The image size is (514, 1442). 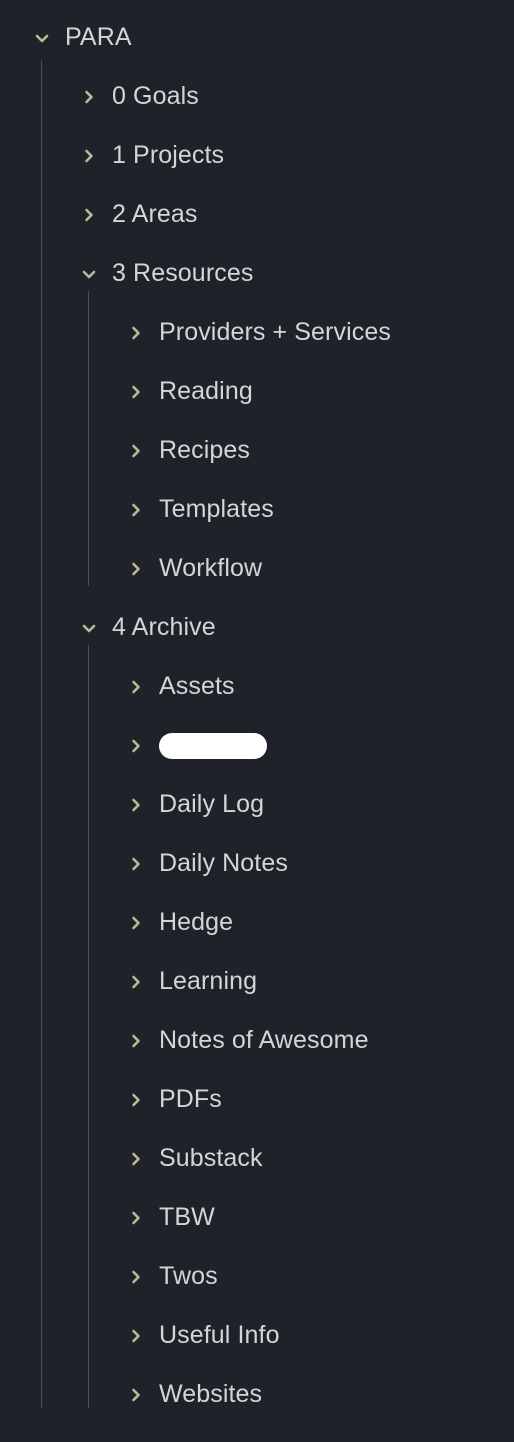 I want to click on tree-item-label: 1 Projects, so click(x=168, y=155).